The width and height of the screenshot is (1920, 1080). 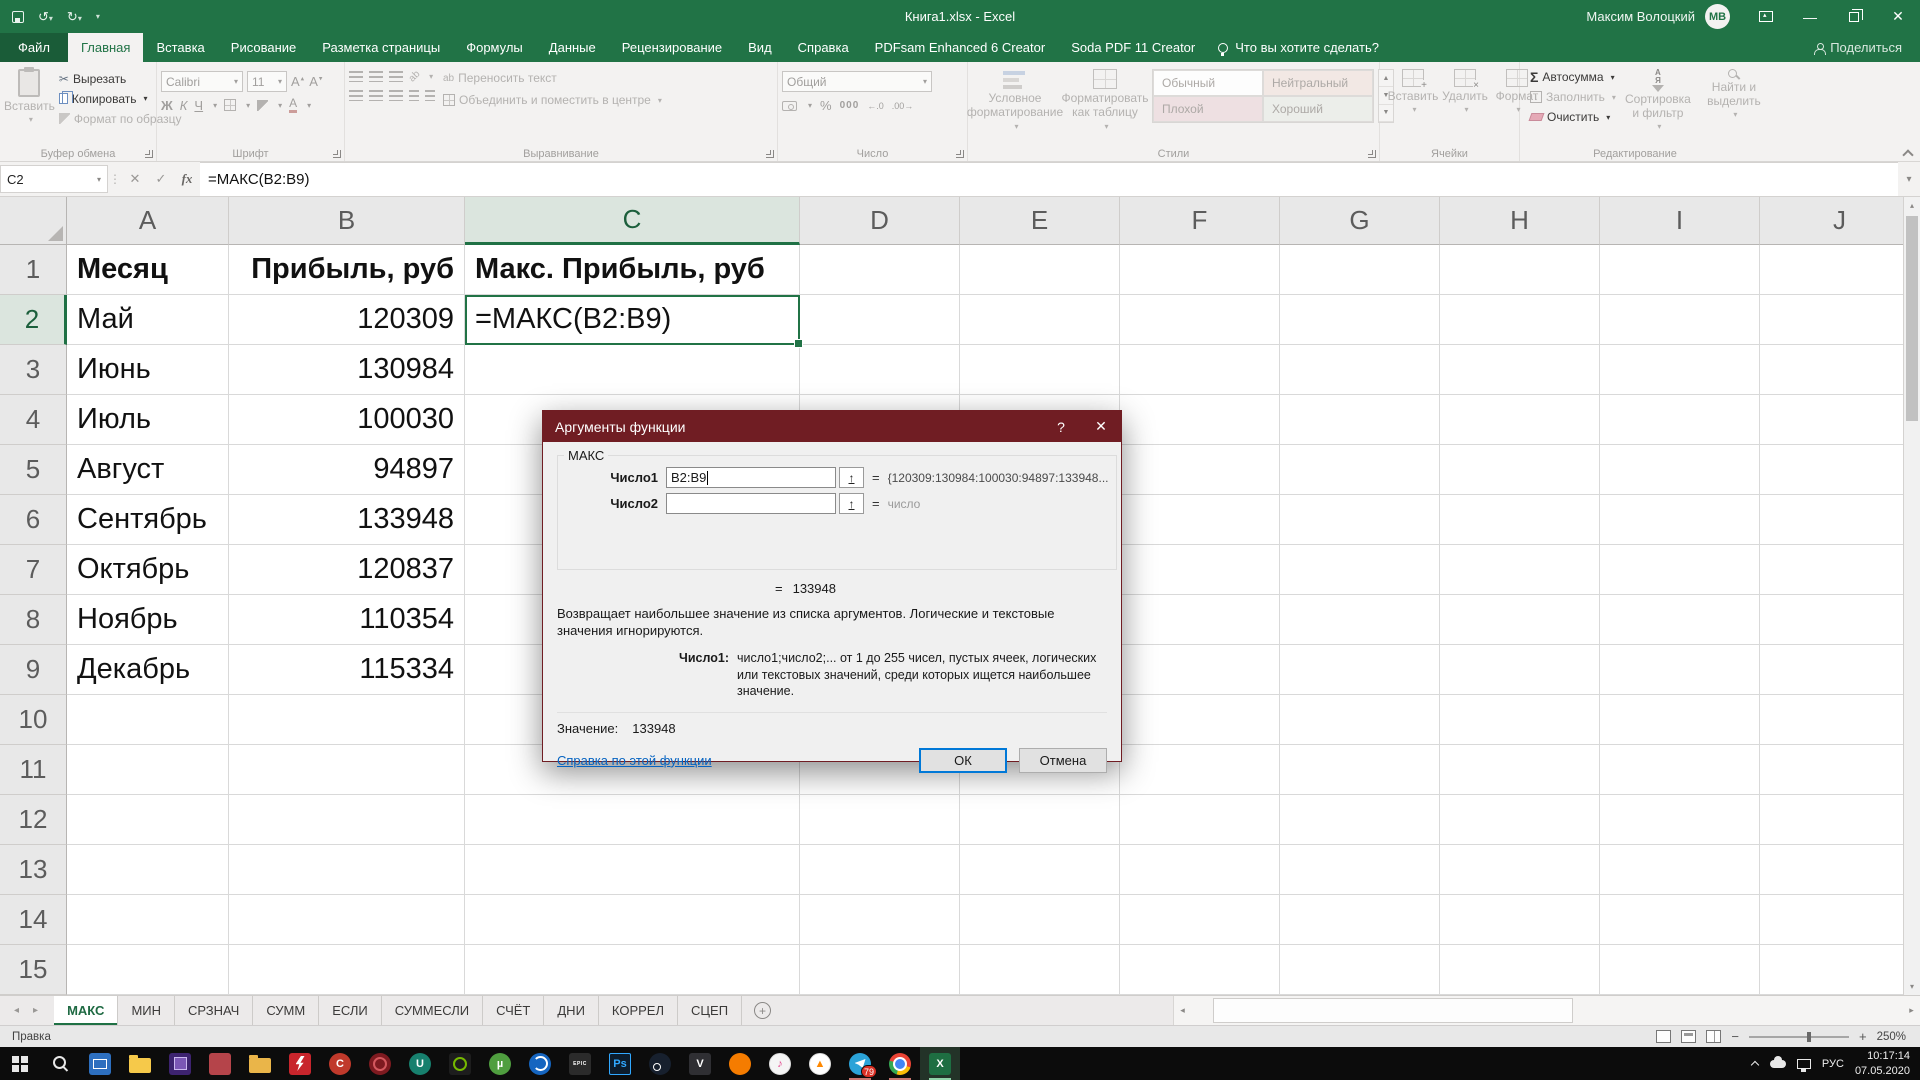 I want to click on align-left-icon, so click(x=356, y=95).